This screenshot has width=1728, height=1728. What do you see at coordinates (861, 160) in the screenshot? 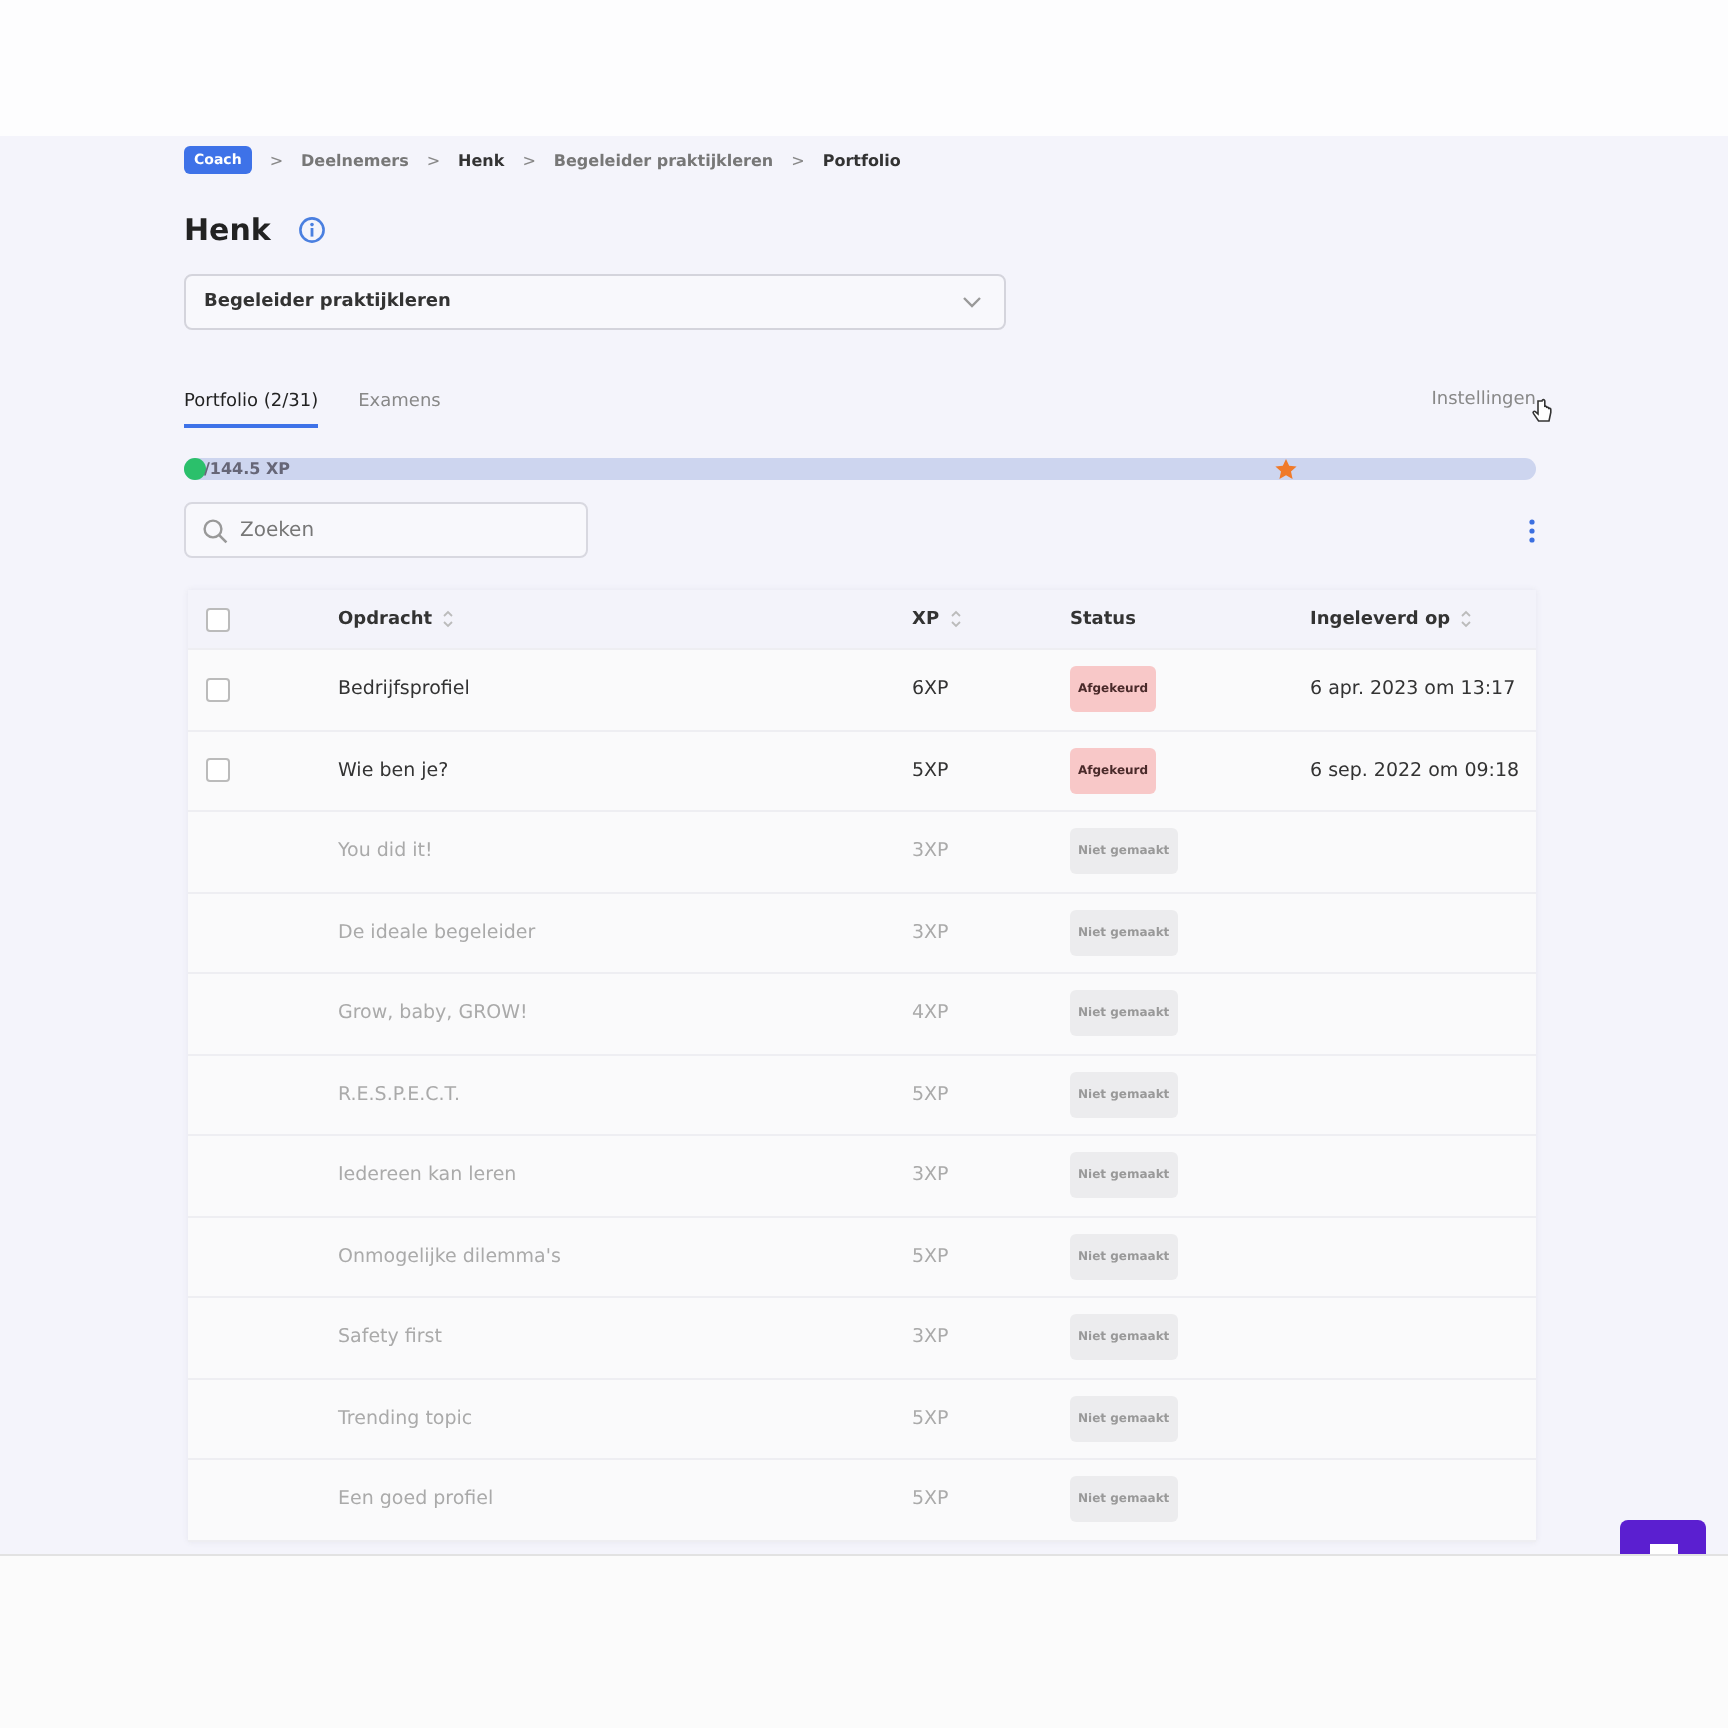
I see `breadcrumb-link: Portfolio` at bounding box center [861, 160].